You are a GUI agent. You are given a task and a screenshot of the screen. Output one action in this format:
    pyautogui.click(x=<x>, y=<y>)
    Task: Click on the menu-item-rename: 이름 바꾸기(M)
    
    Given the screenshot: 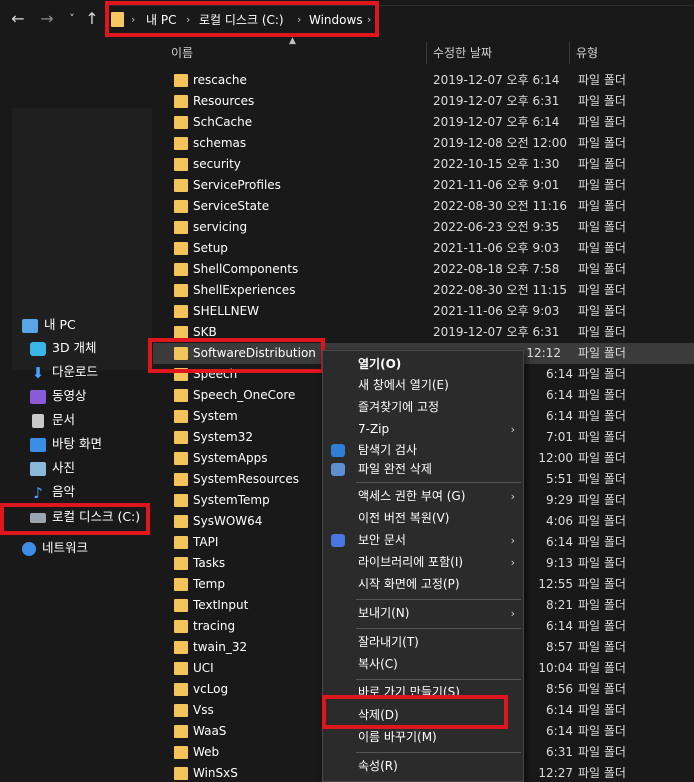 What is the action you would take?
    pyautogui.click(x=423, y=737)
    